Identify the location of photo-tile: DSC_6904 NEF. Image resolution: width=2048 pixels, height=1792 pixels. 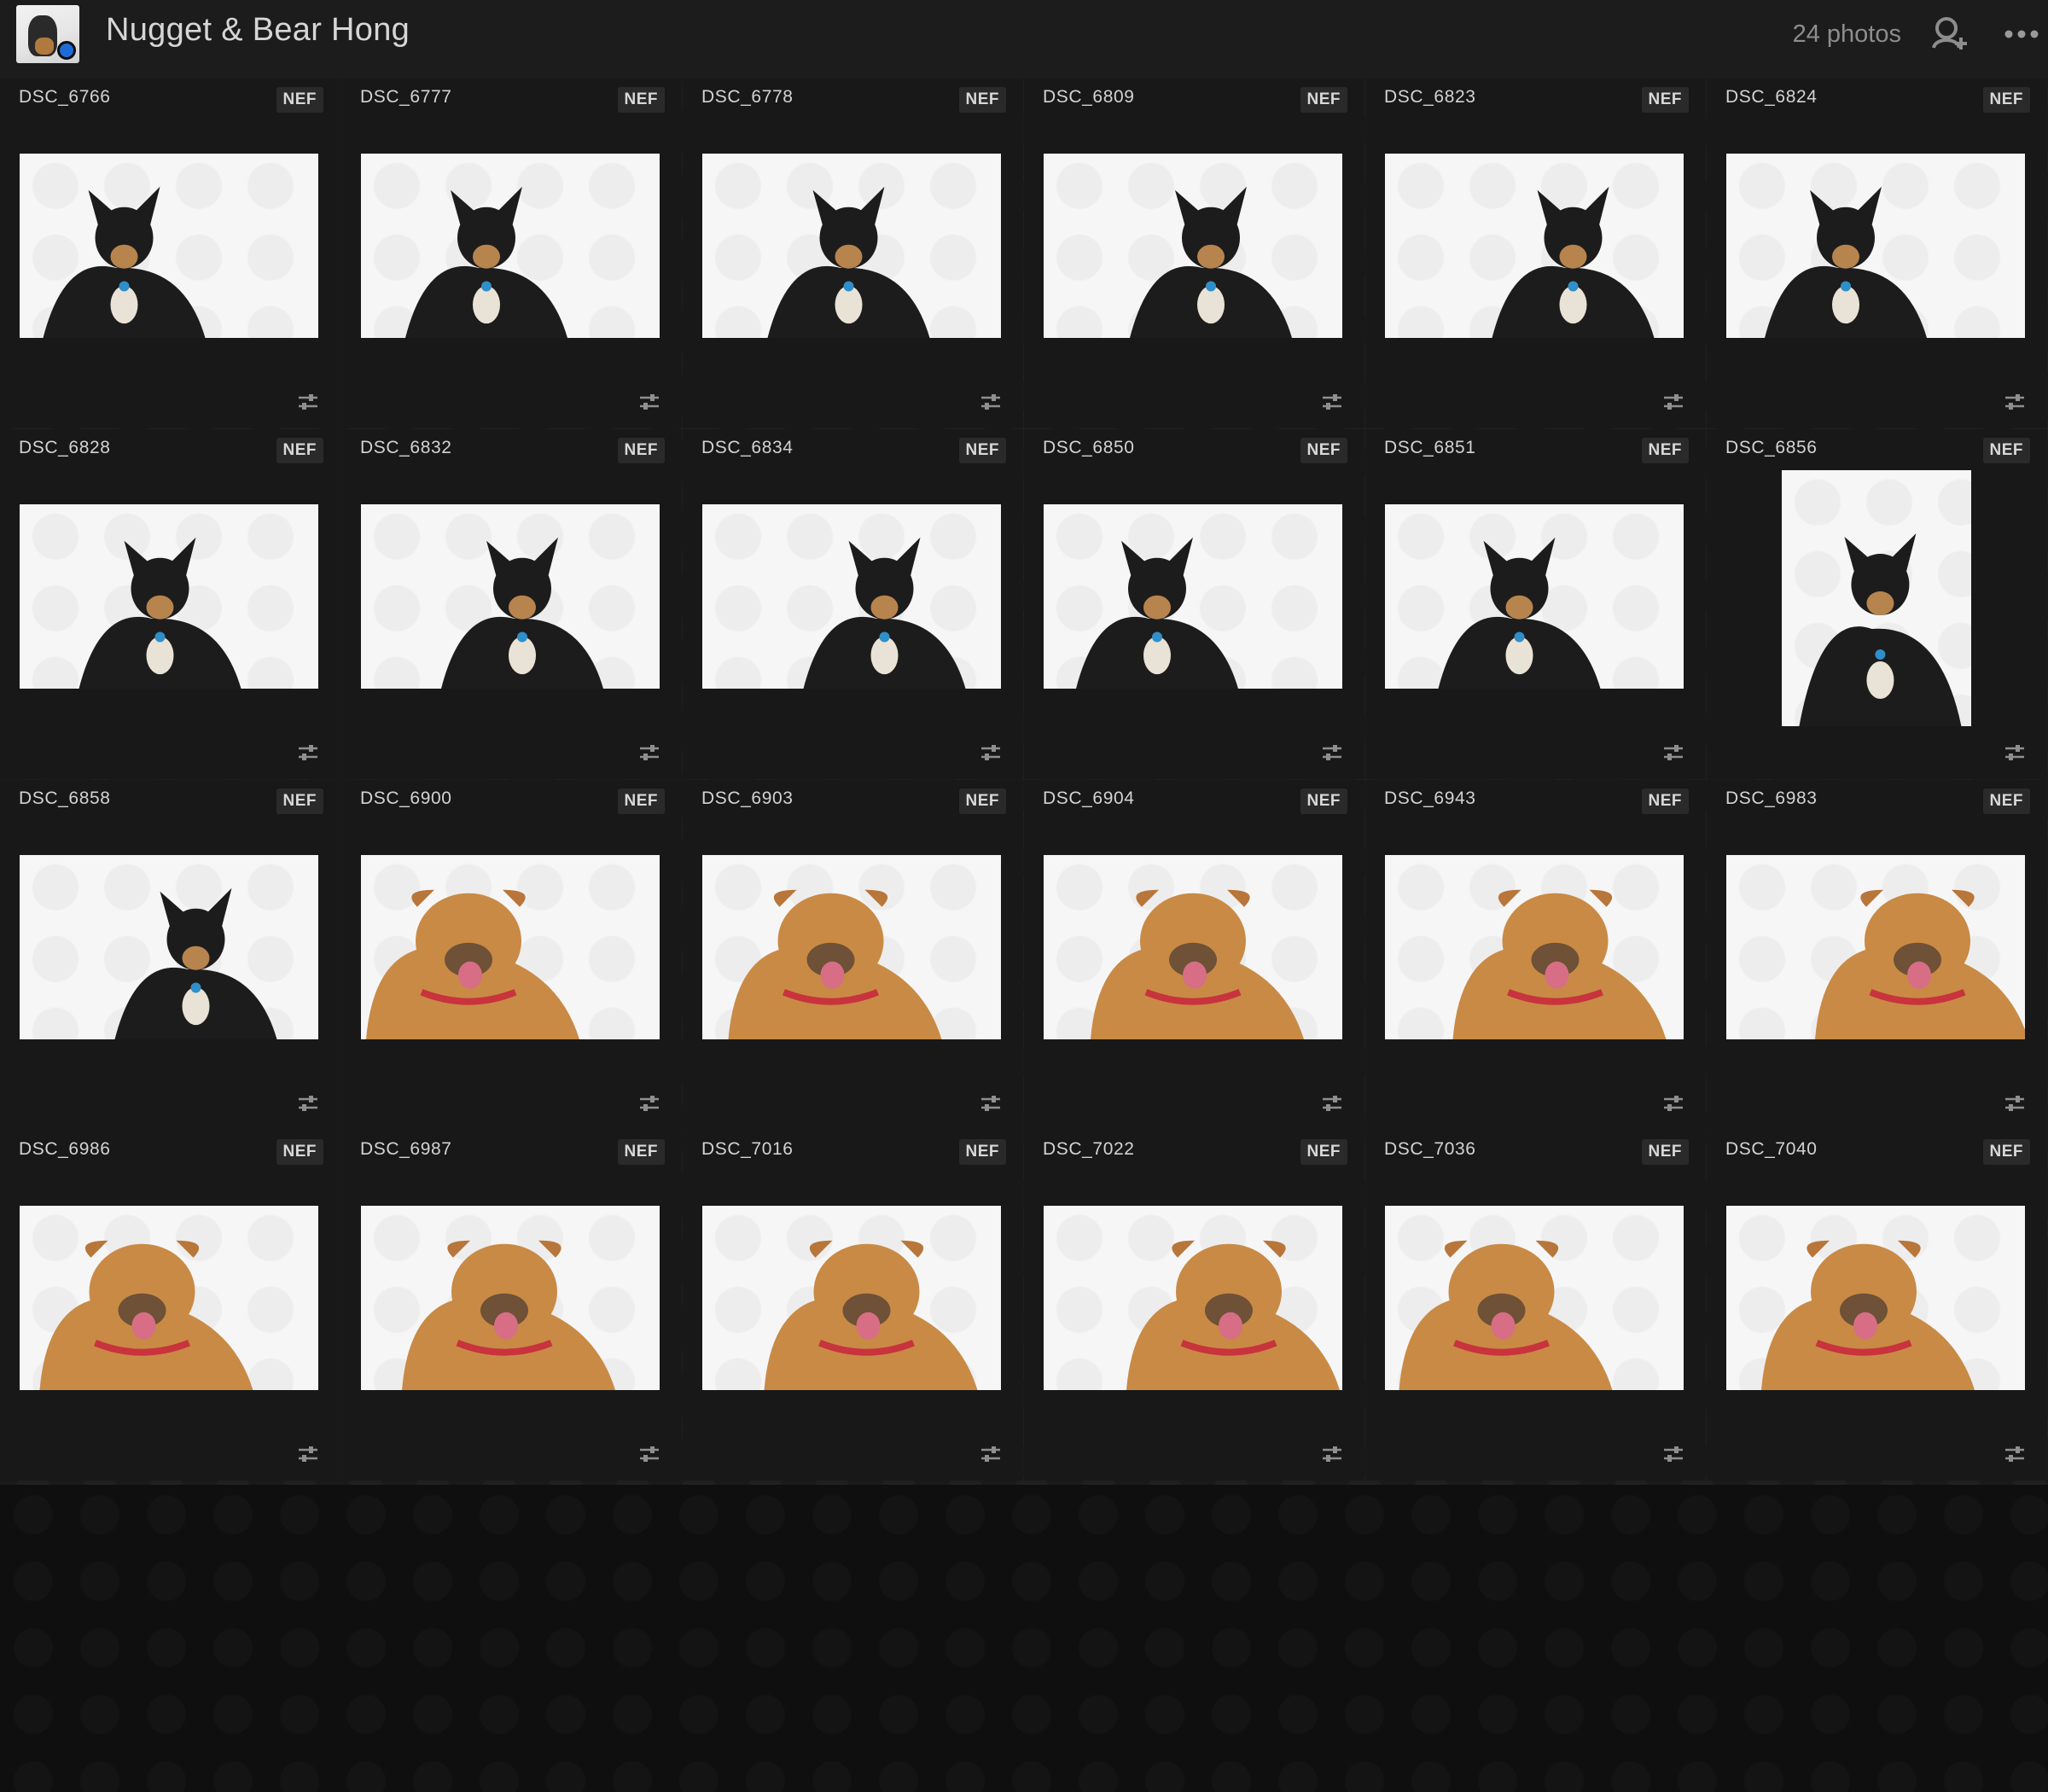
(1194, 955).